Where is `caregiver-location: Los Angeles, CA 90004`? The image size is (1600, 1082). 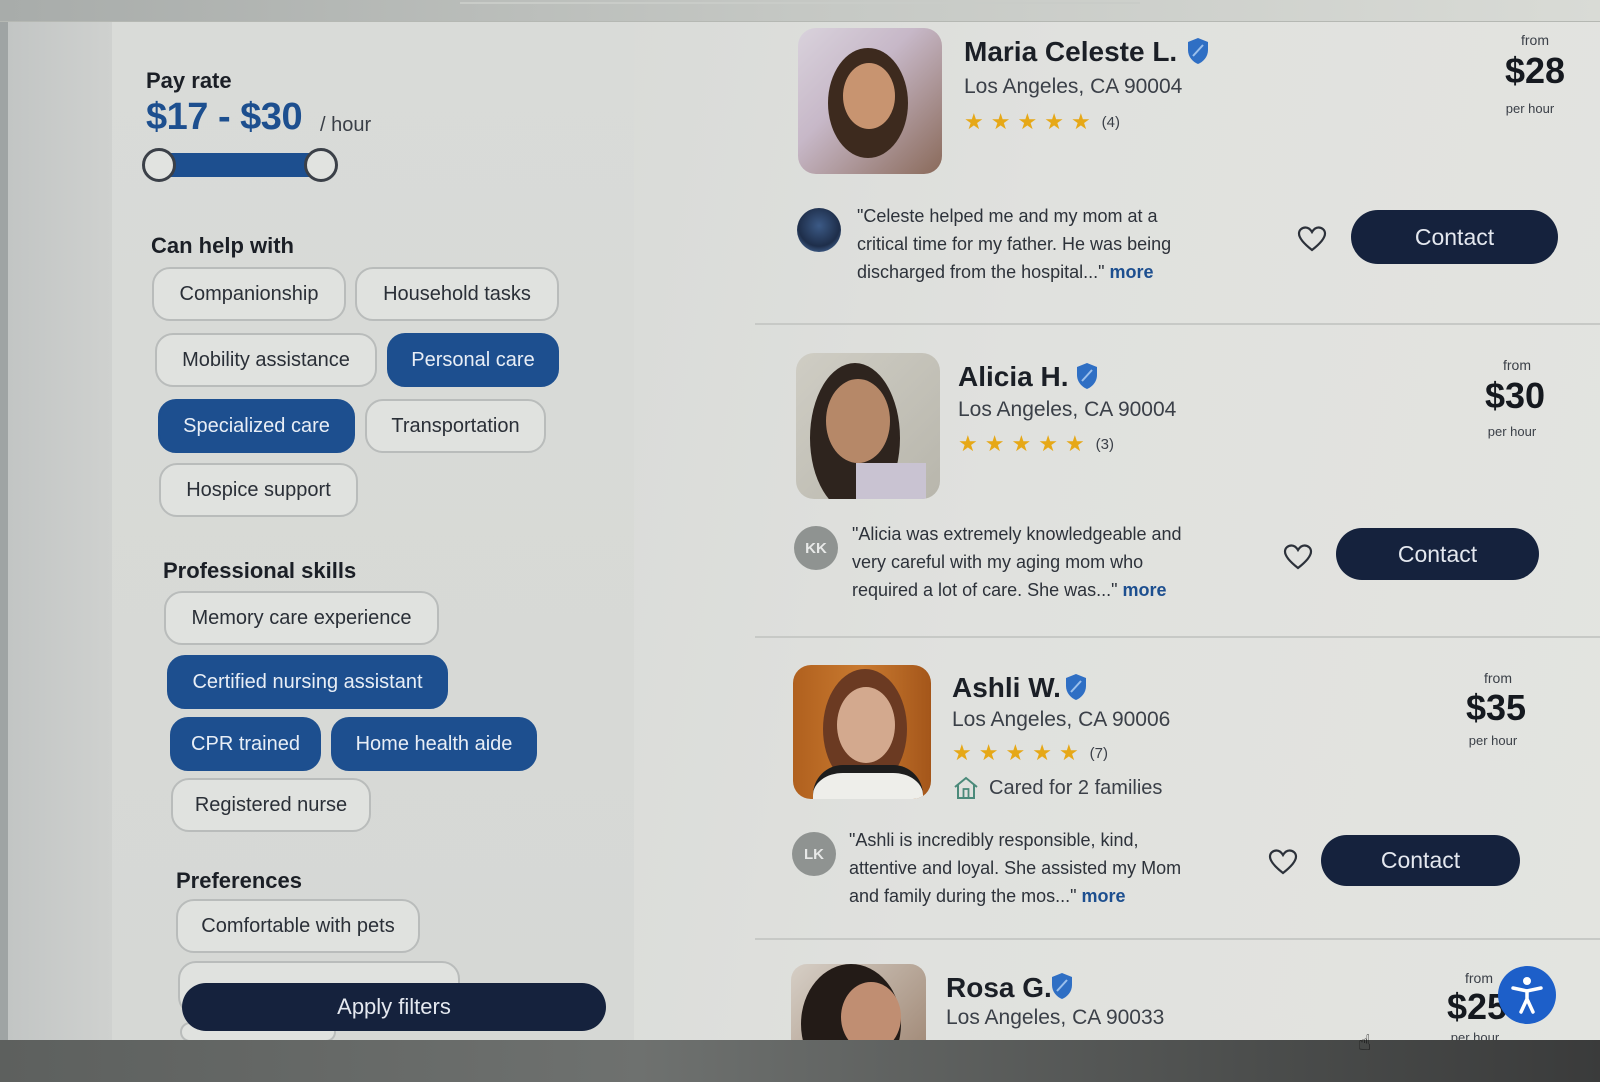 caregiver-location: Los Angeles, CA 90004 is located at coordinates (1067, 409).